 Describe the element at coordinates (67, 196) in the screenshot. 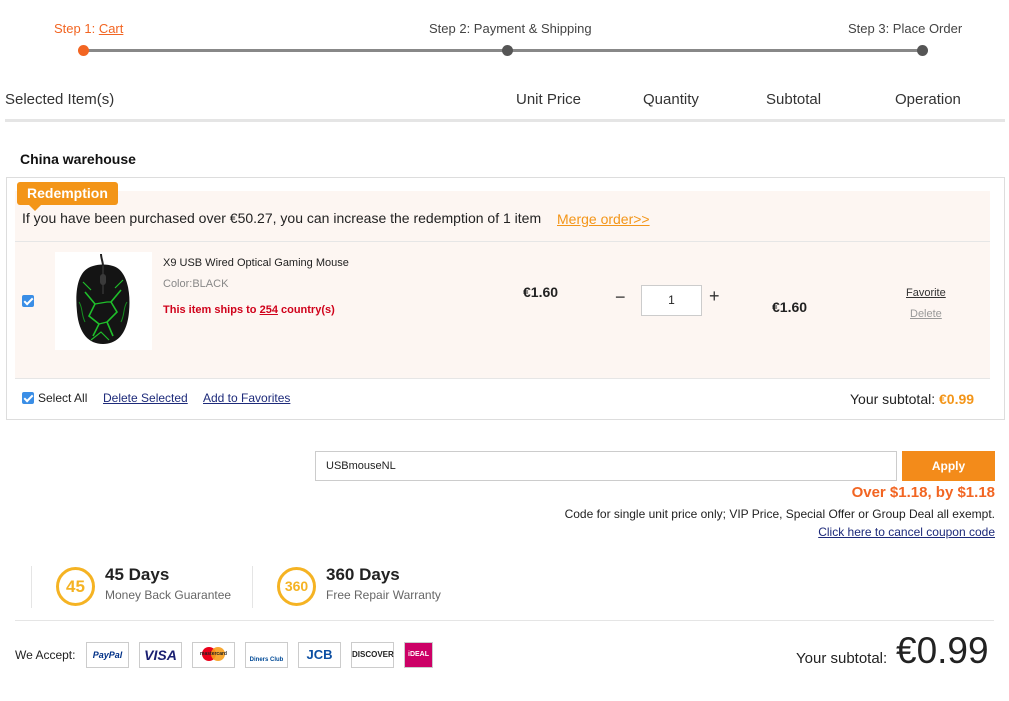

I see `redemption-tag: Redemption` at that location.